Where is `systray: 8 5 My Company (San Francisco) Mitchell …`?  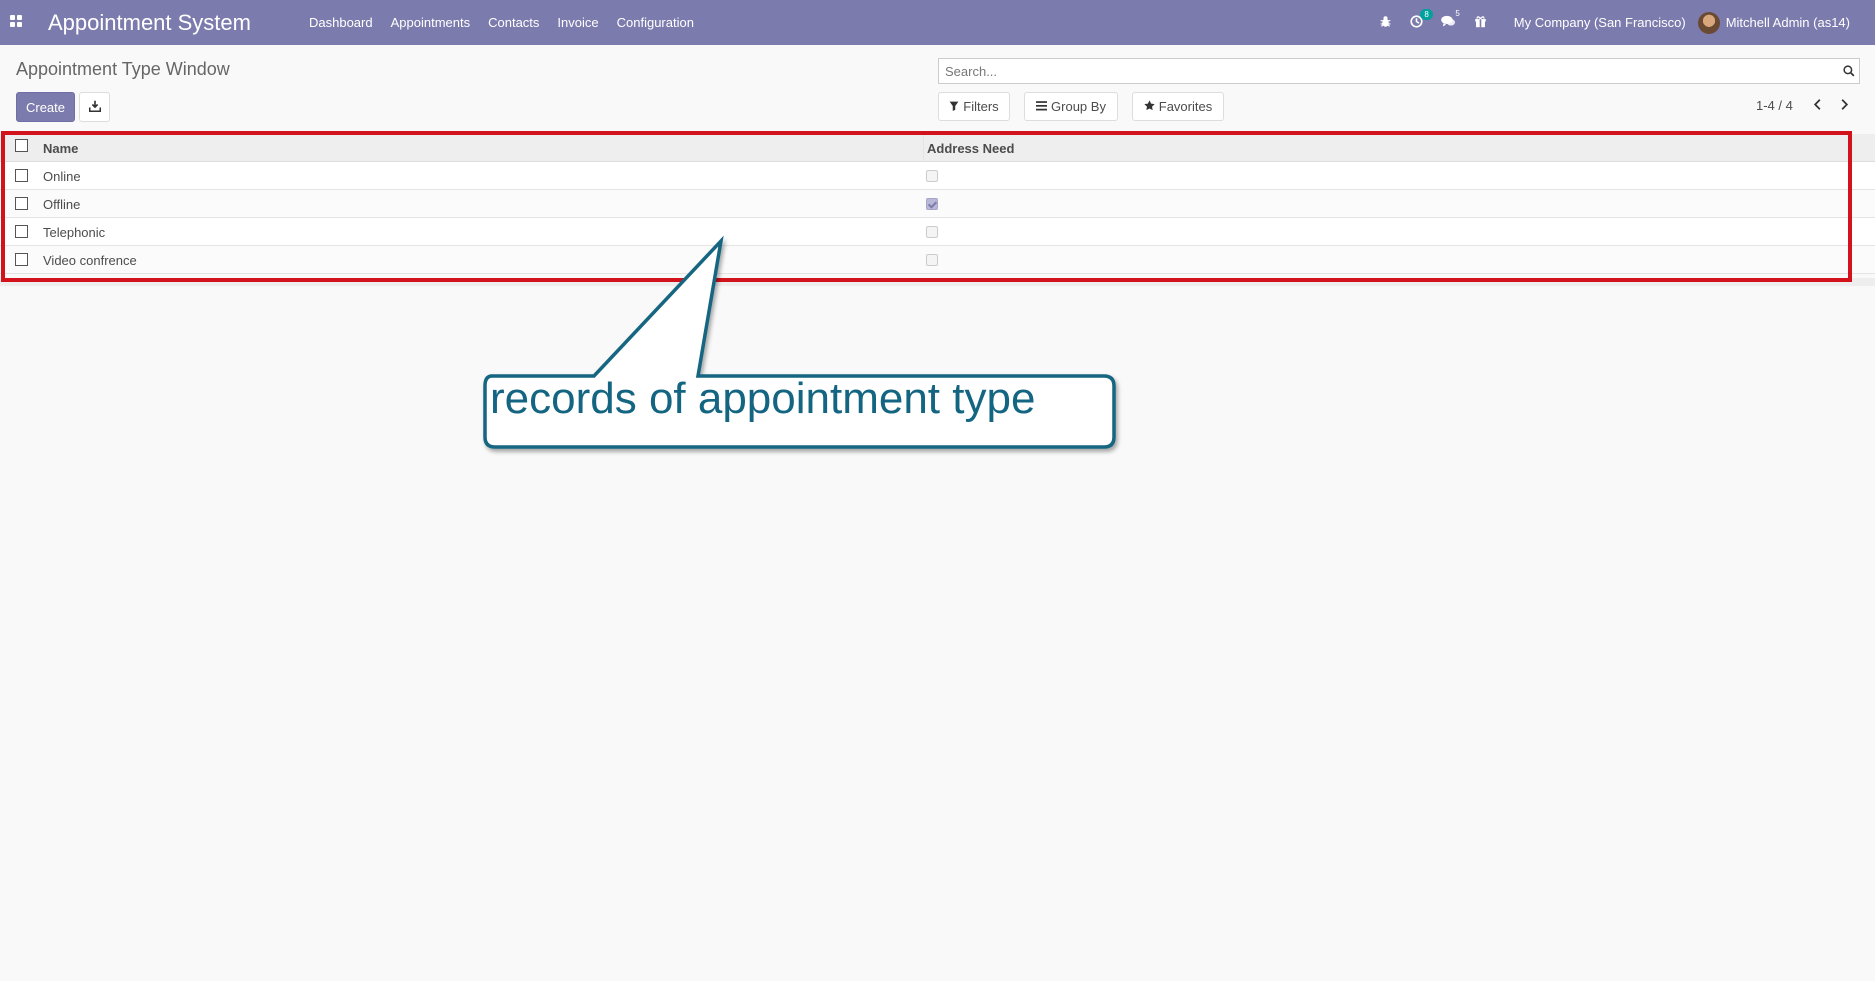 systray: 8 5 My Company (San Francisco) Mitchell … is located at coordinates (1622, 22).